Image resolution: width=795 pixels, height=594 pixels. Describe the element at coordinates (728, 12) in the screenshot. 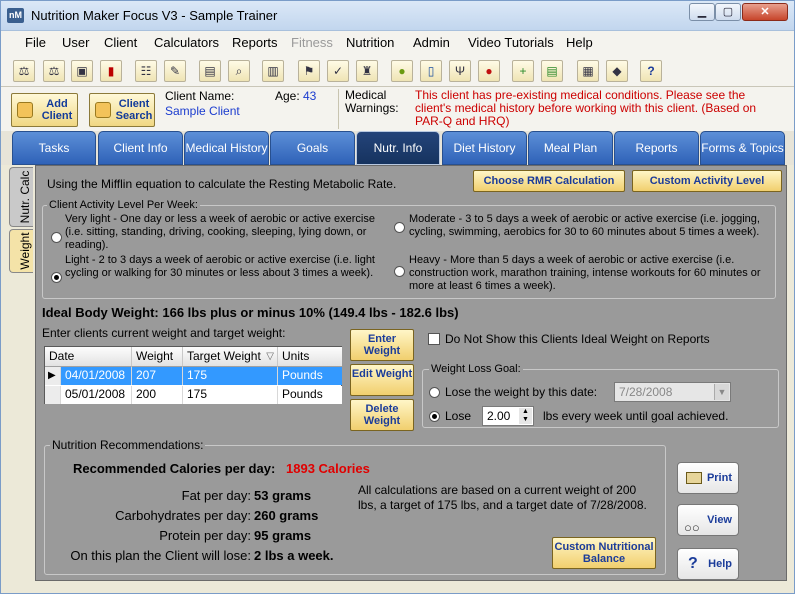

I see `maximize-button: ▢` at that location.